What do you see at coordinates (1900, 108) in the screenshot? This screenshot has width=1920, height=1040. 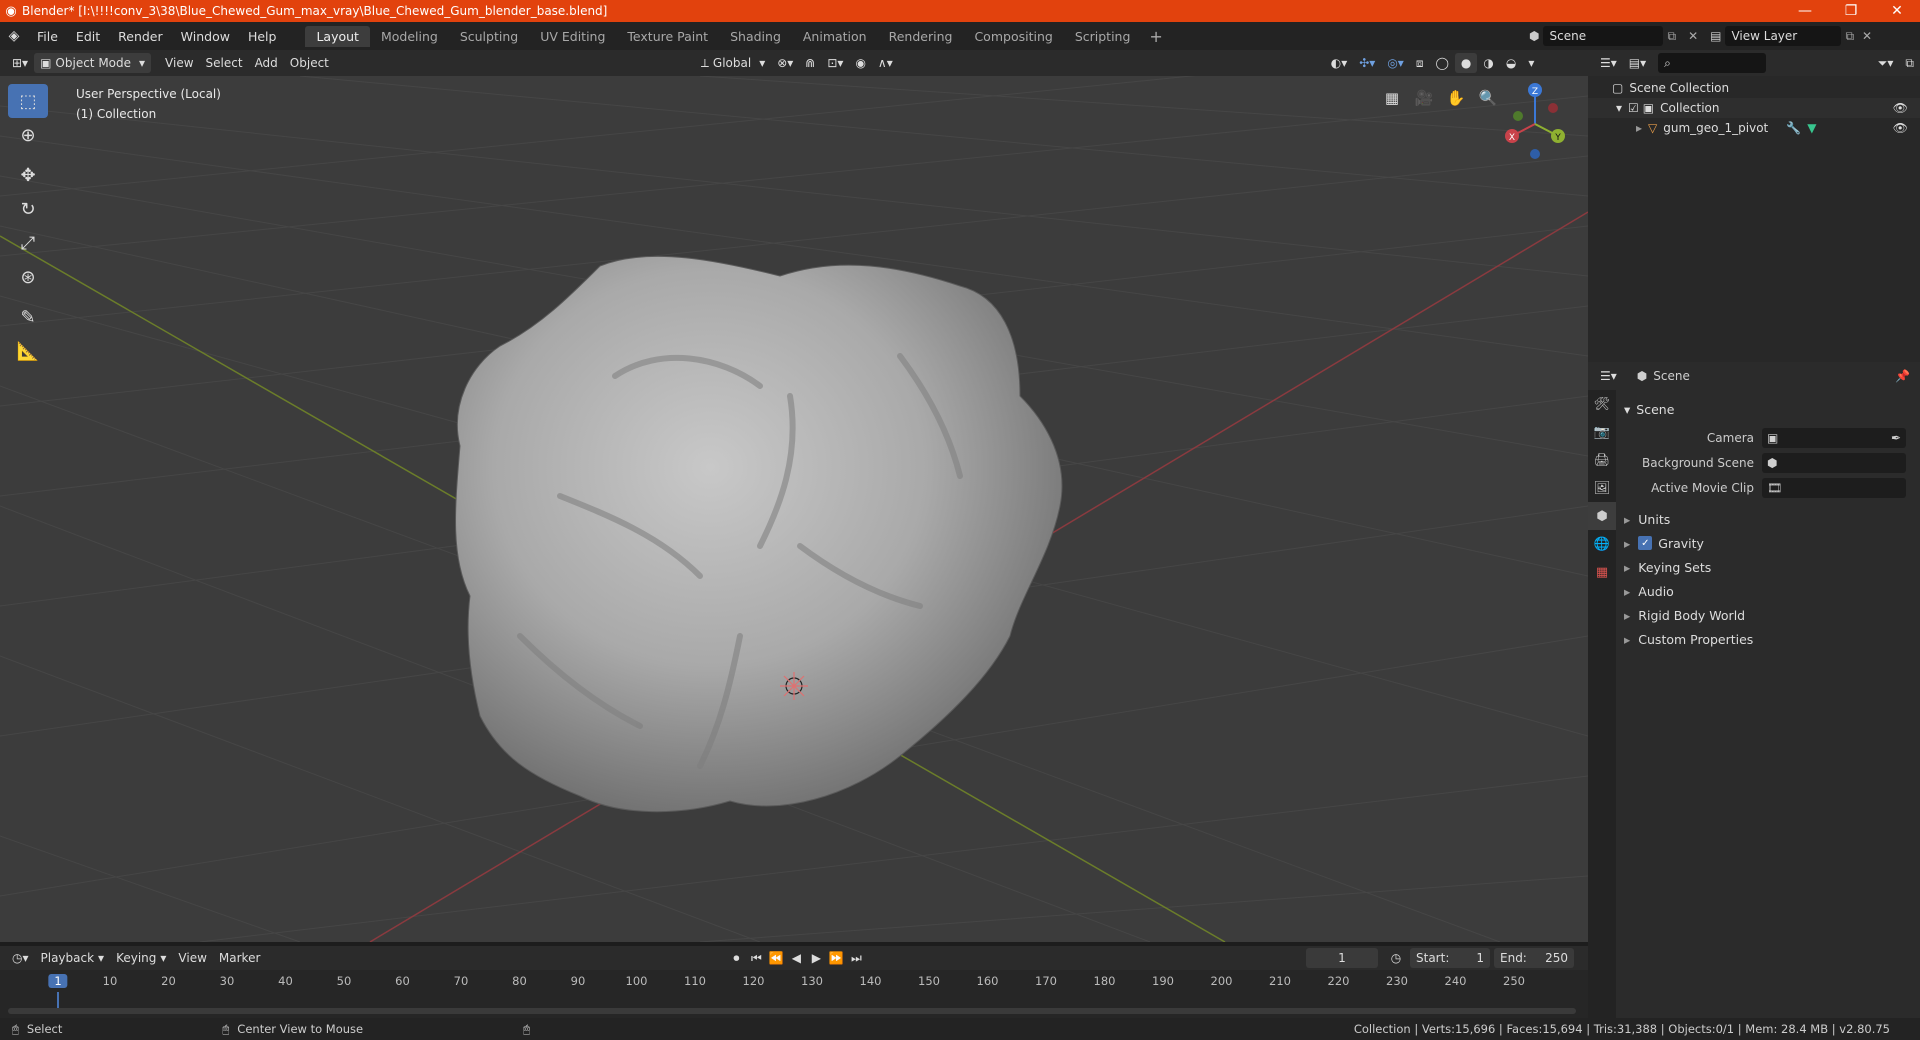 I see `eye-icon: 👁` at bounding box center [1900, 108].